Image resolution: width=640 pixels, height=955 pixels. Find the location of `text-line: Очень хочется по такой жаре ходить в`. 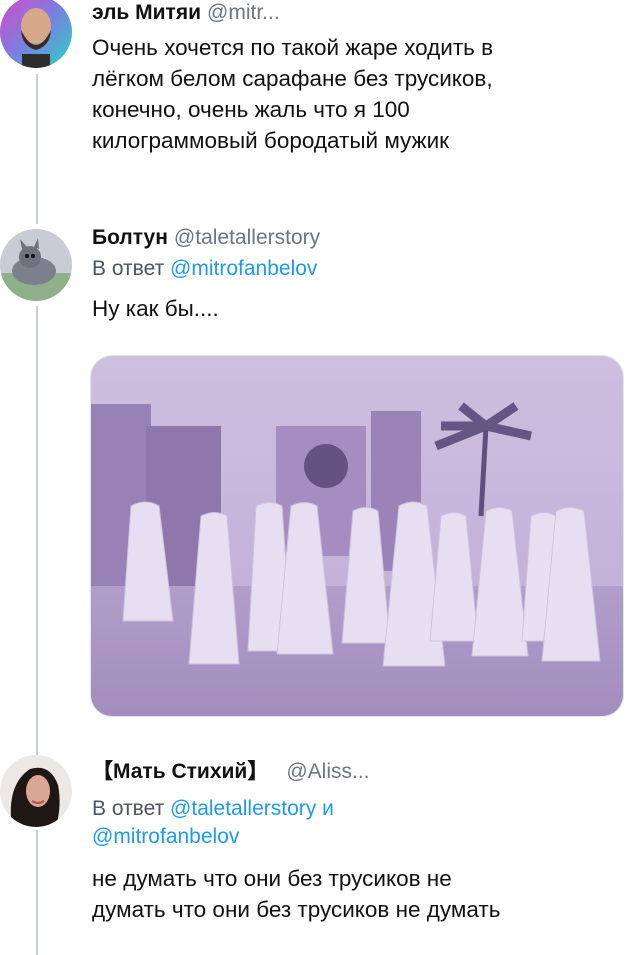

text-line: Очень хочется по такой жаре ходить в is located at coordinates (293, 47).